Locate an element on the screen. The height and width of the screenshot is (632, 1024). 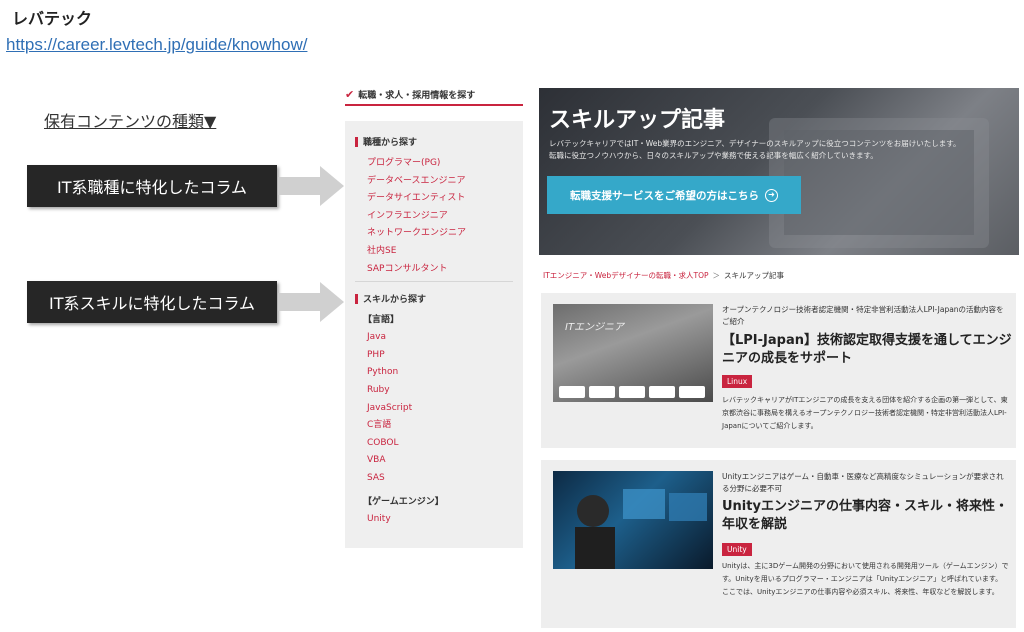
breadcrumb-home-link: ITエンジニア・Webデザイナーの転職・求人TOP is located at coordinates (626, 275).